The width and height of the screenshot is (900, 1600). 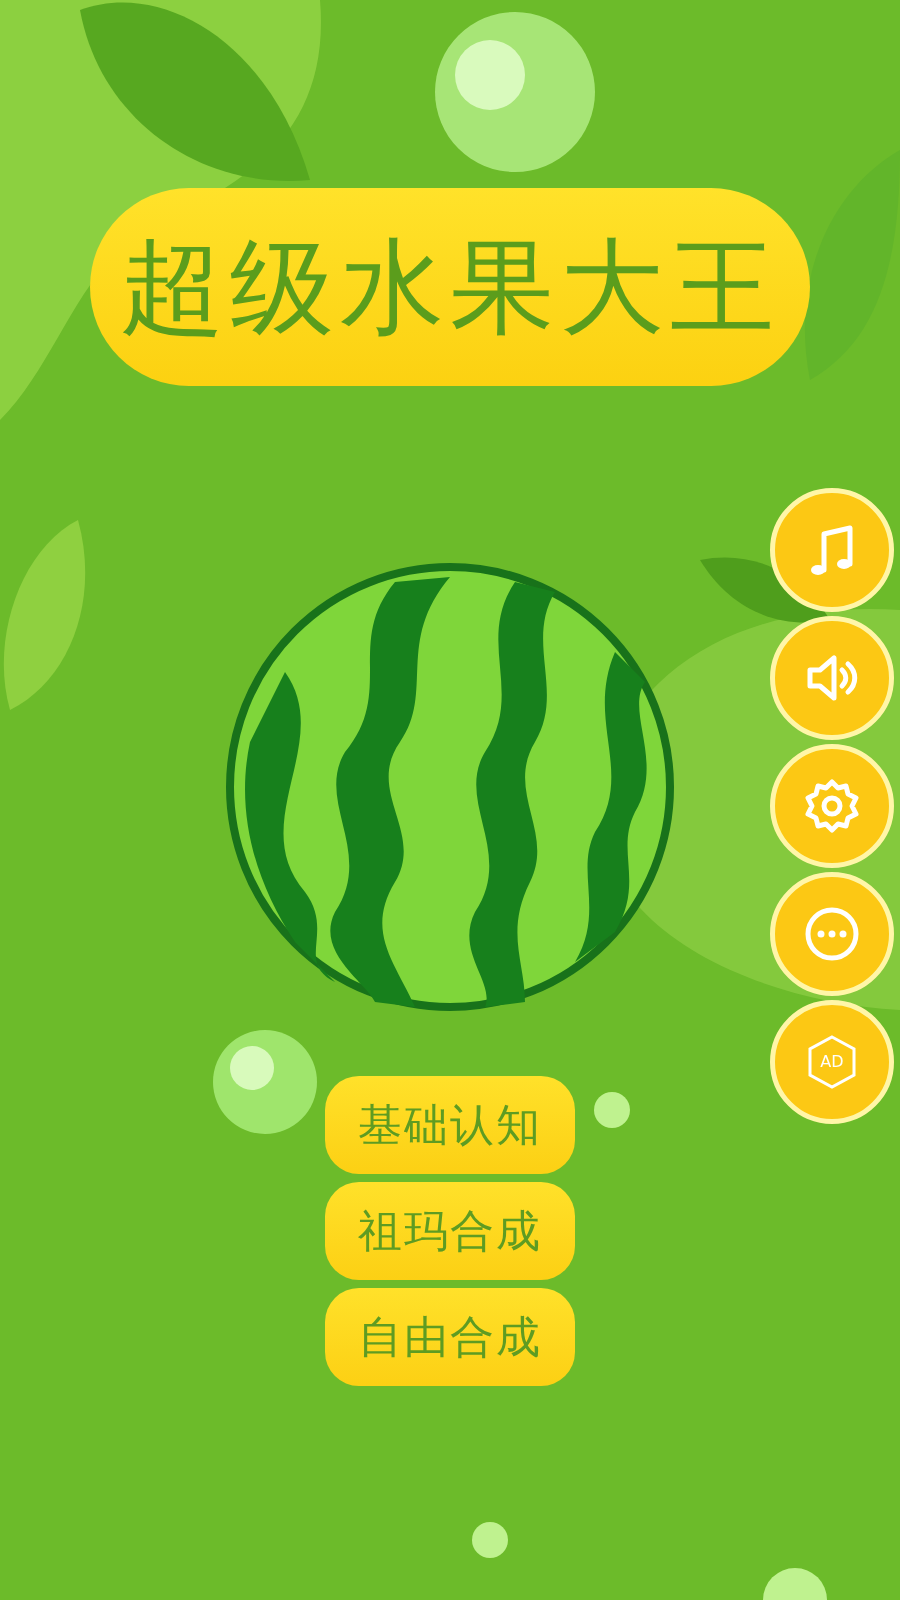 I want to click on menu-button: 基础认知, so click(x=450, y=1125).